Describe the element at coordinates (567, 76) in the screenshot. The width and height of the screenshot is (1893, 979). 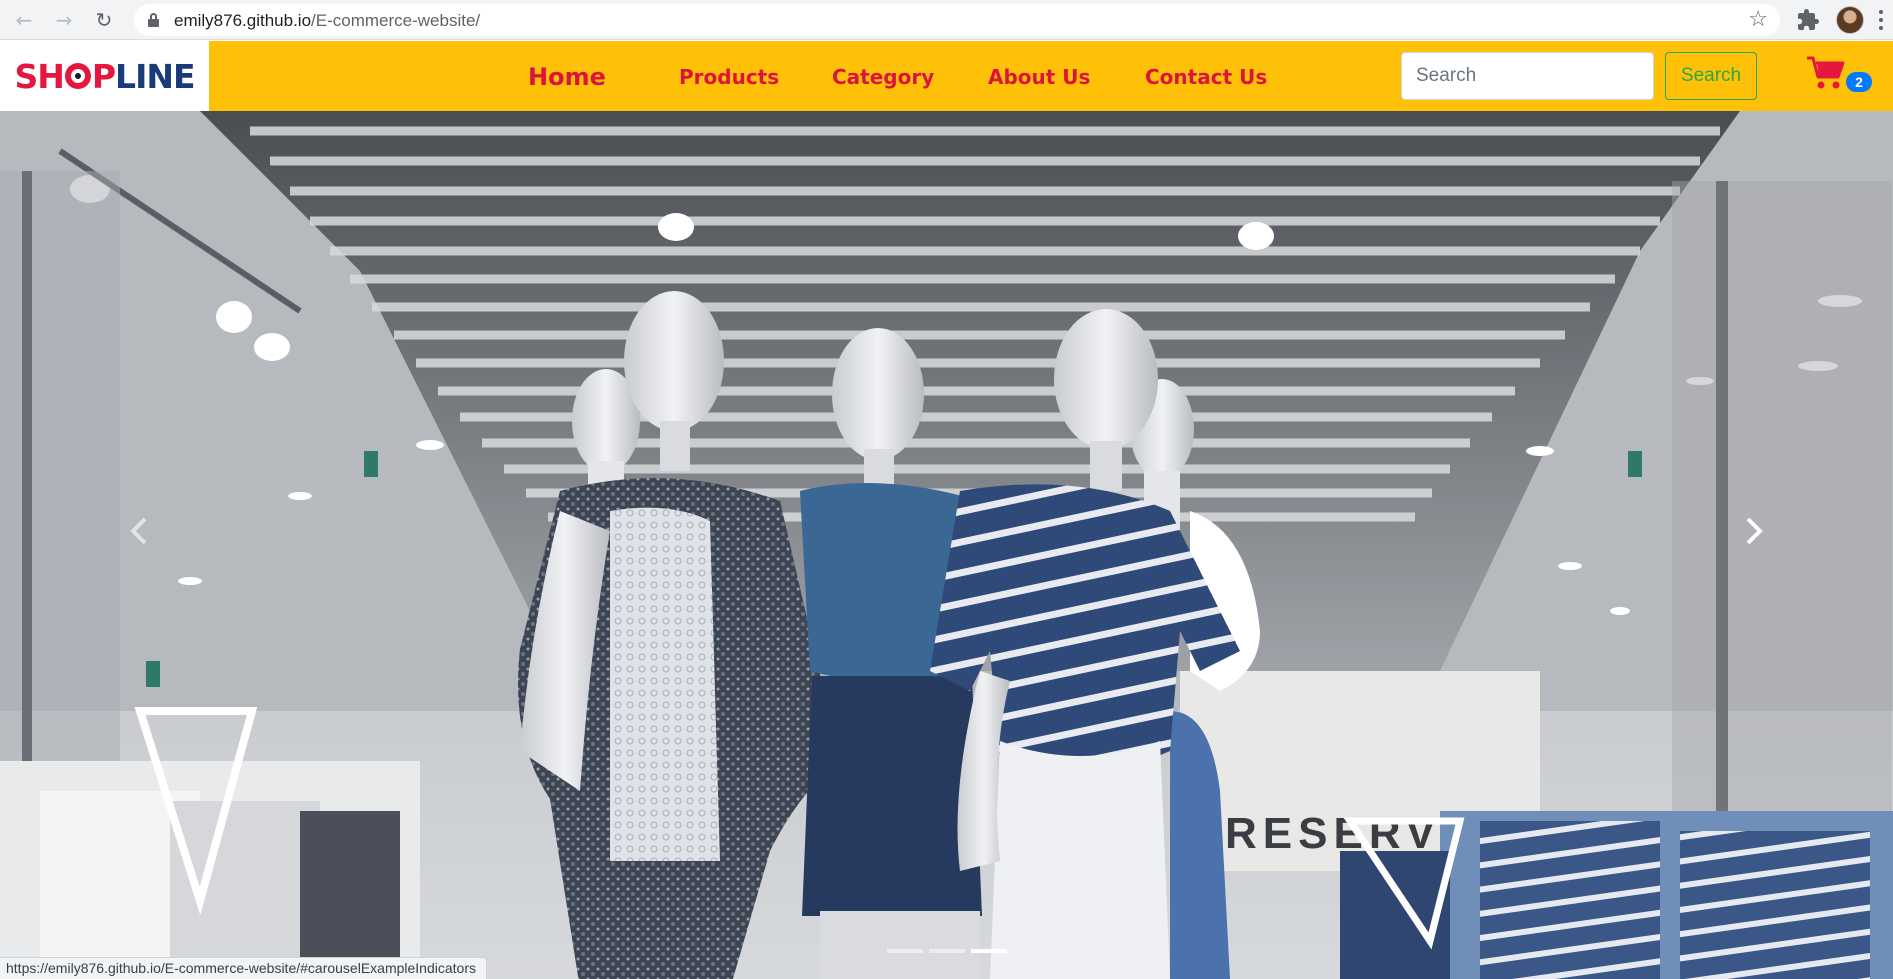
I see `nav-link-home: Home` at that location.